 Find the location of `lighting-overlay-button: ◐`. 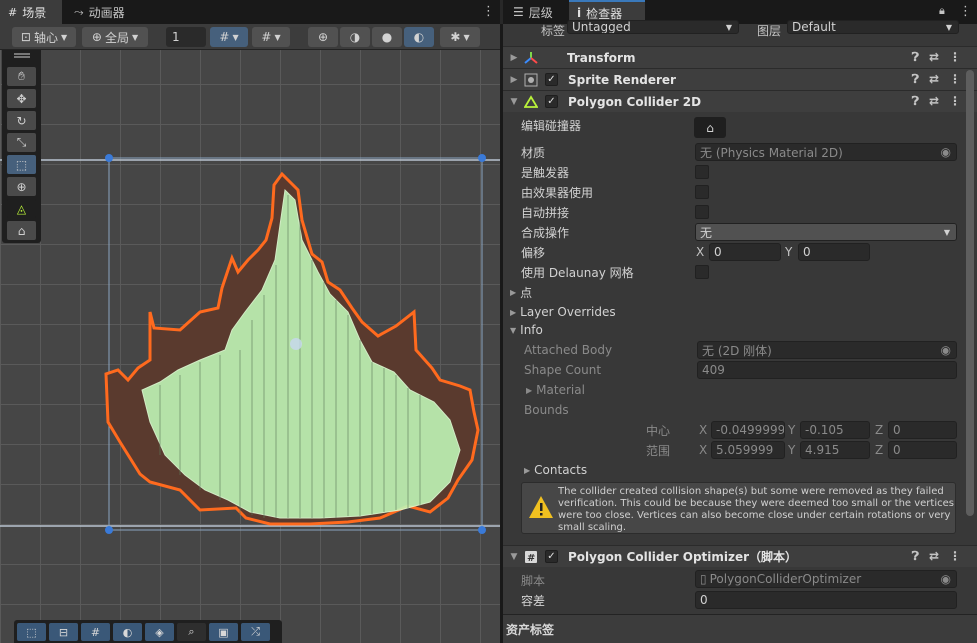

lighting-overlay-button: ◐ is located at coordinates (127, 632).